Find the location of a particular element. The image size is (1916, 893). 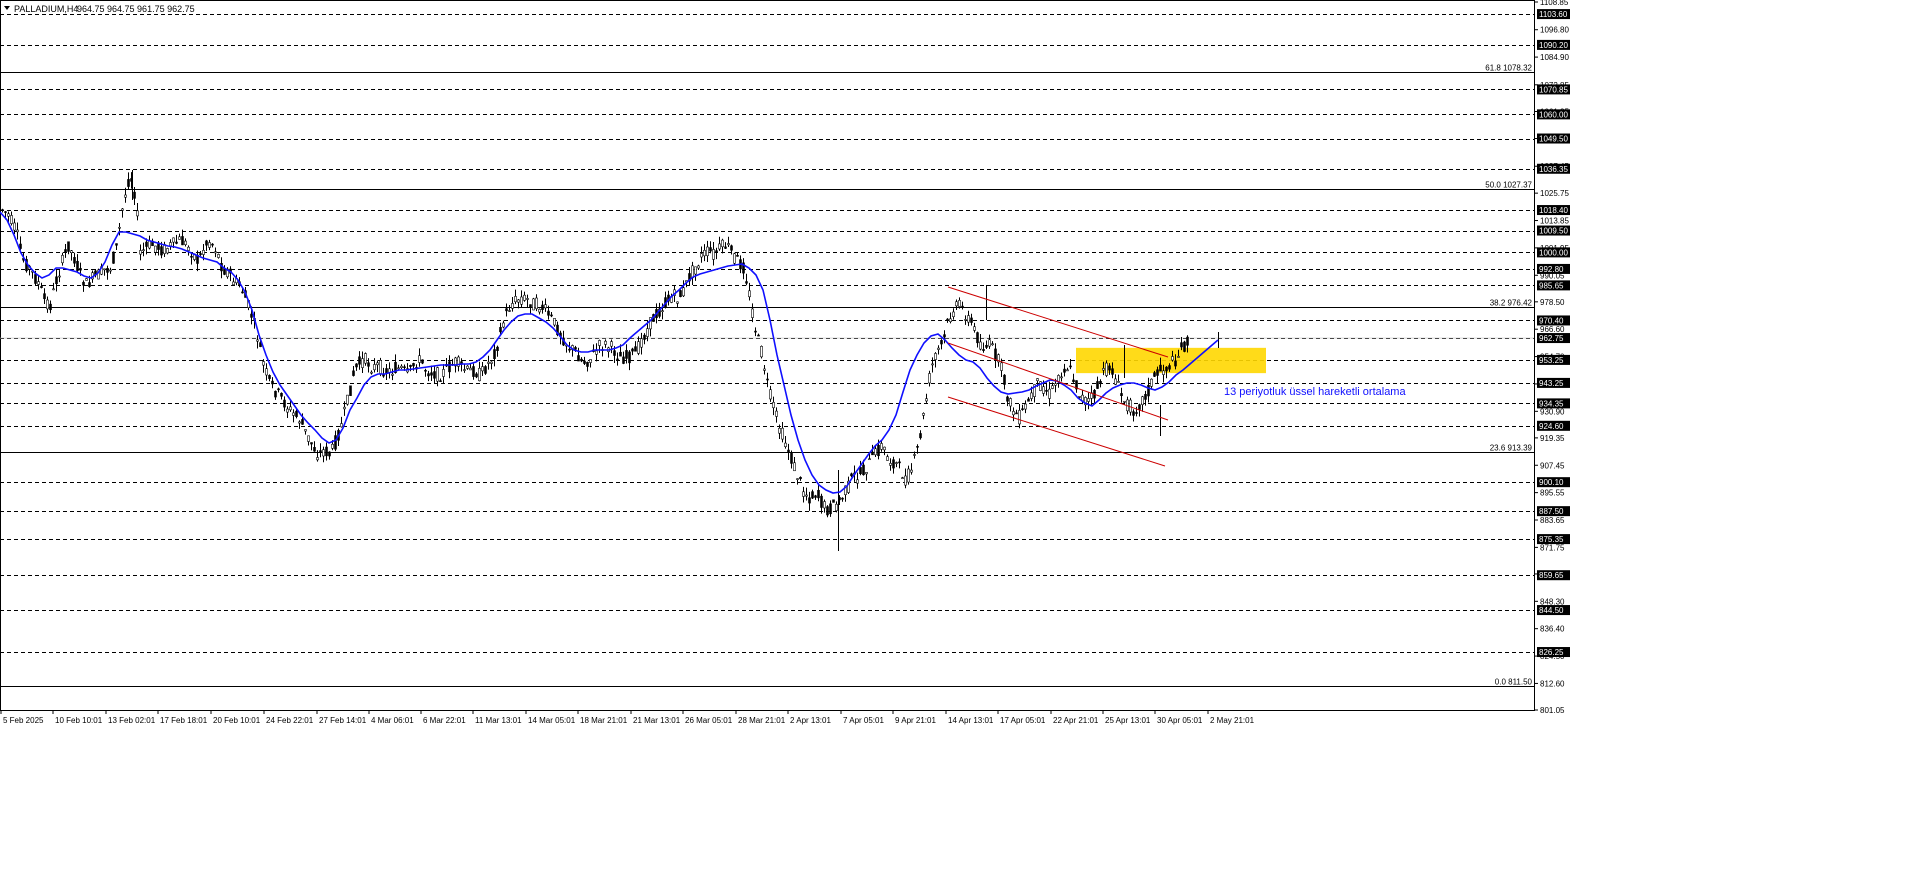

y-tick-label: 836.40 is located at coordinates (1552, 629).